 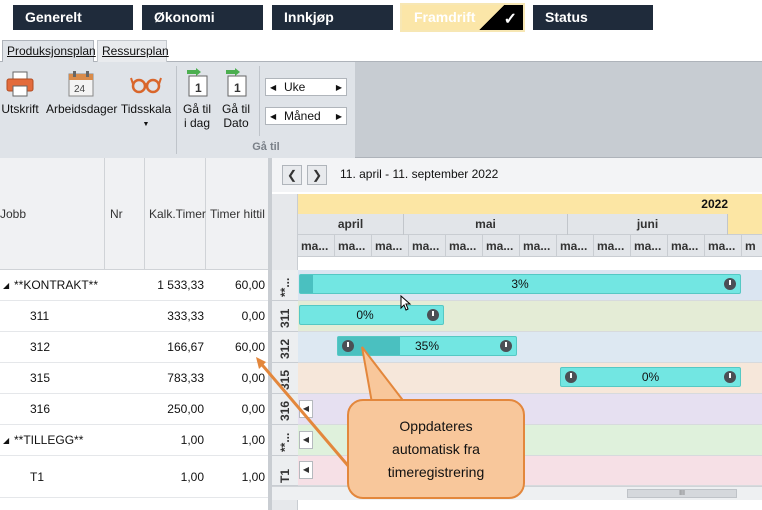 I want to click on scroll-thumb: III, so click(x=682, y=493).